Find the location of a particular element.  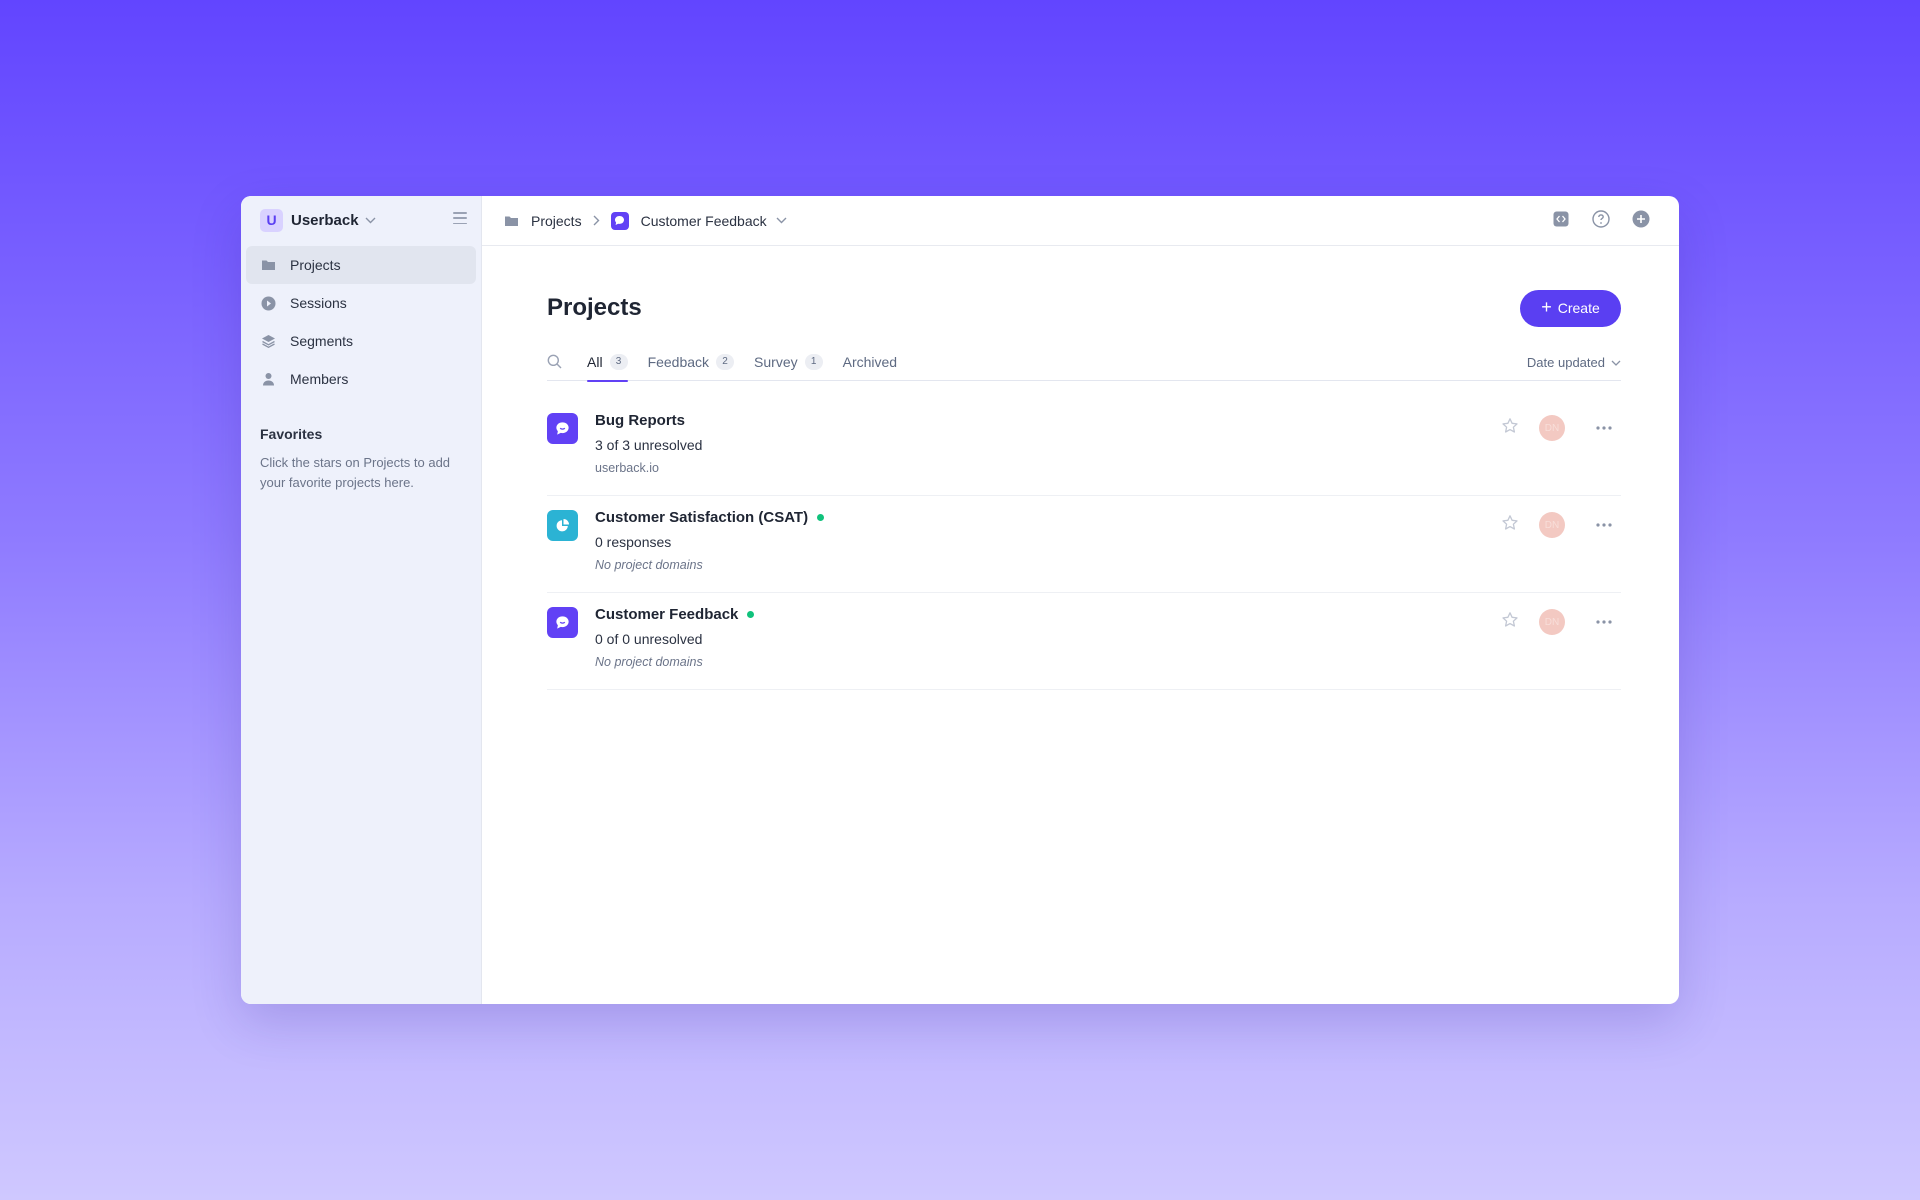

project-domain: userback.io is located at coordinates (627, 468).